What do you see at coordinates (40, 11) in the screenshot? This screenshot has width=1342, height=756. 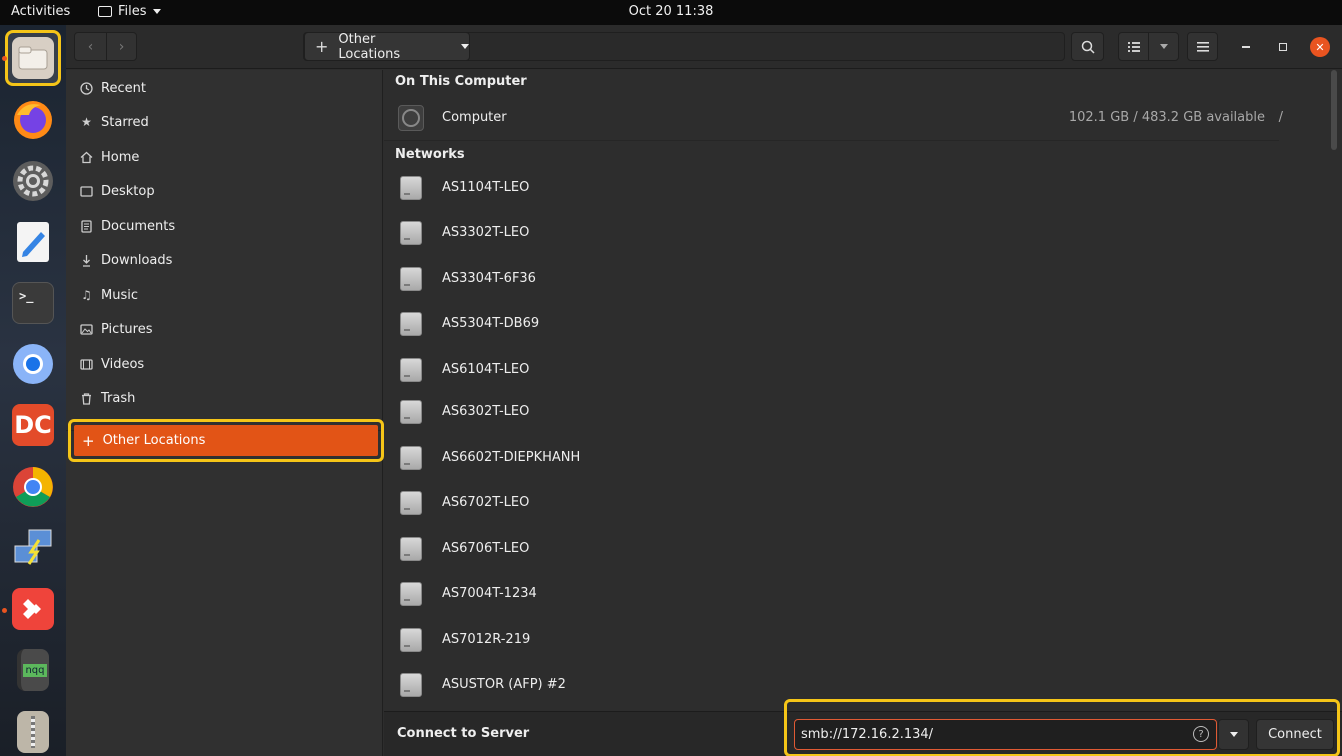 I see `activities-button: Activities` at bounding box center [40, 11].